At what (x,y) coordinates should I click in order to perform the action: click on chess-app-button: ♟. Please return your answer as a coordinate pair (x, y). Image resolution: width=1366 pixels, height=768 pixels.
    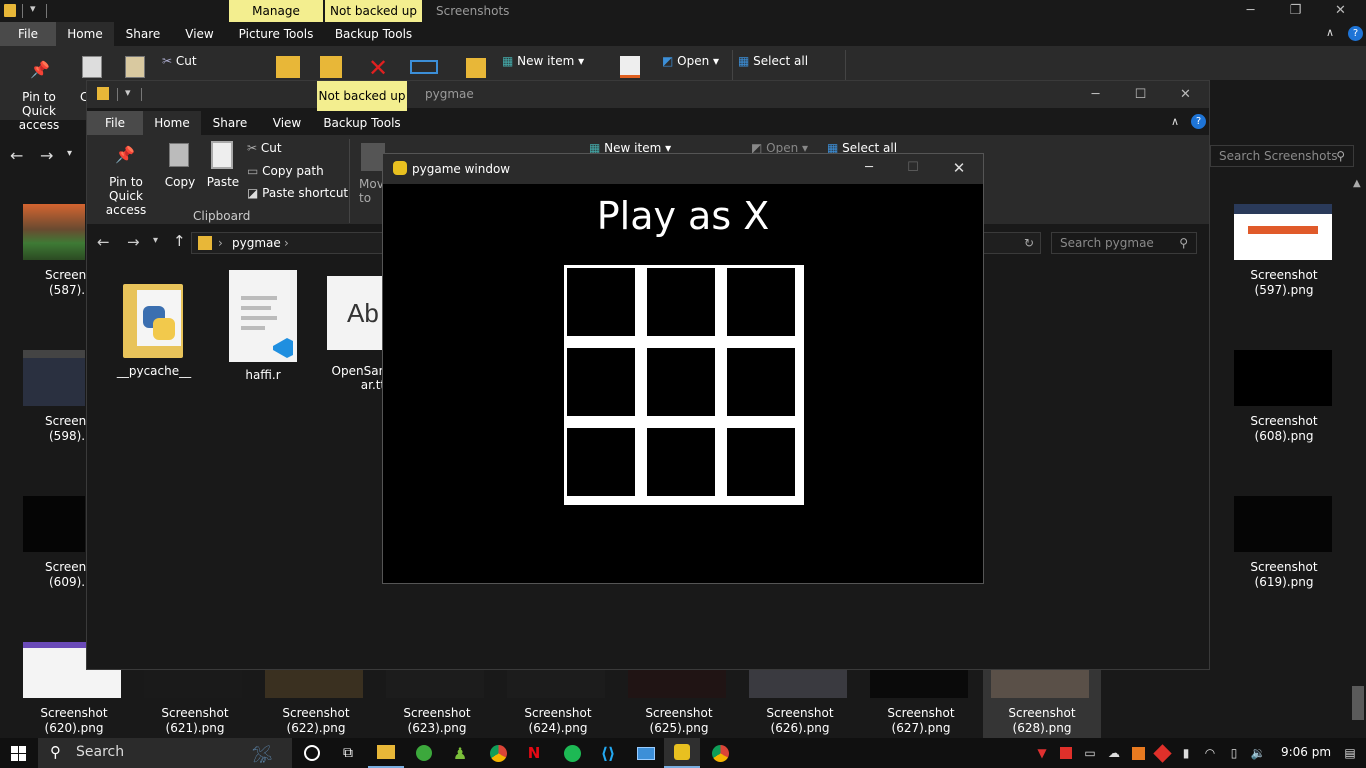
    Looking at the image, I should click on (460, 753).